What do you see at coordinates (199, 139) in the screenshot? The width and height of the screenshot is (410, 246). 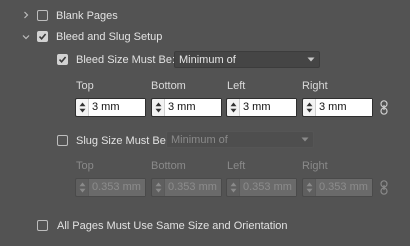 I see `slug-mode-value: Minimum of` at bounding box center [199, 139].